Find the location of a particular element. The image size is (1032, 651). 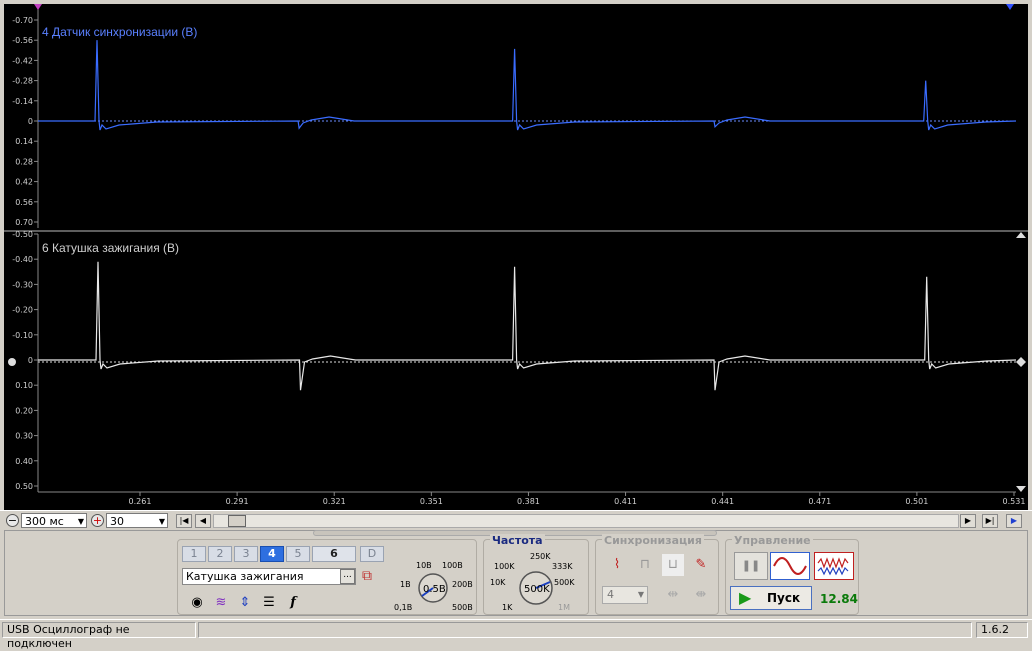

sync-title: Синхронизация is located at coordinates (653, 540).